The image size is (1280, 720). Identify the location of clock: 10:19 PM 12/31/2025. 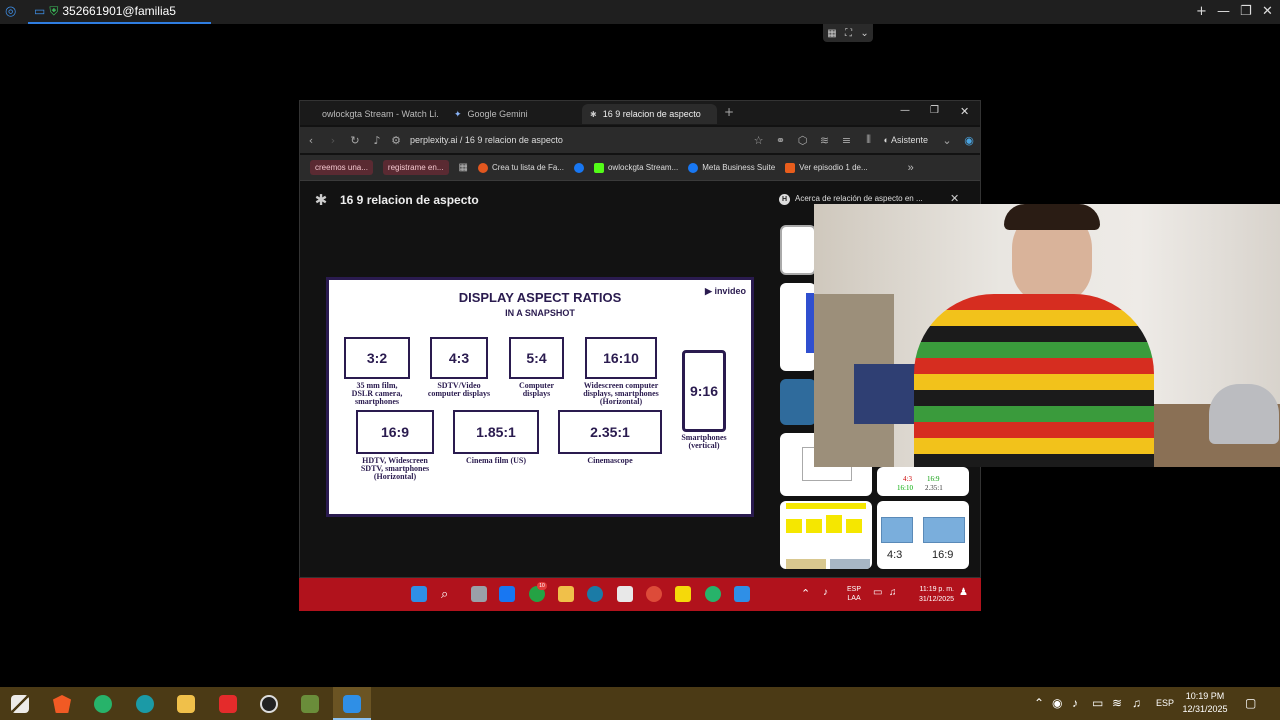
(1205, 703).